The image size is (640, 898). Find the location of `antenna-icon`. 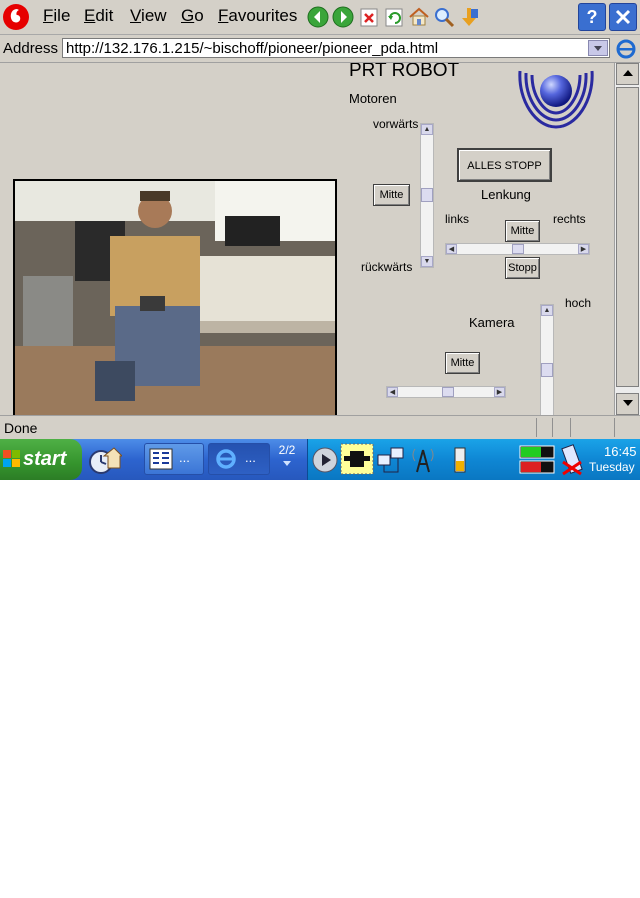

antenna-icon is located at coordinates (423, 460).